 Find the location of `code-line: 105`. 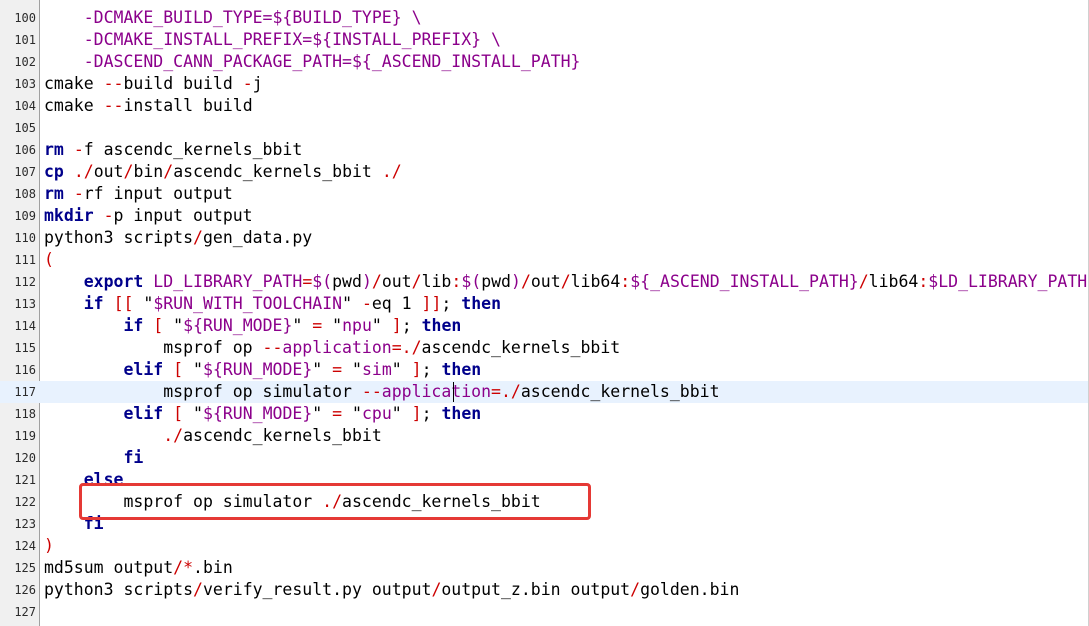

code-line: 105 is located at coordinates (544, 128).